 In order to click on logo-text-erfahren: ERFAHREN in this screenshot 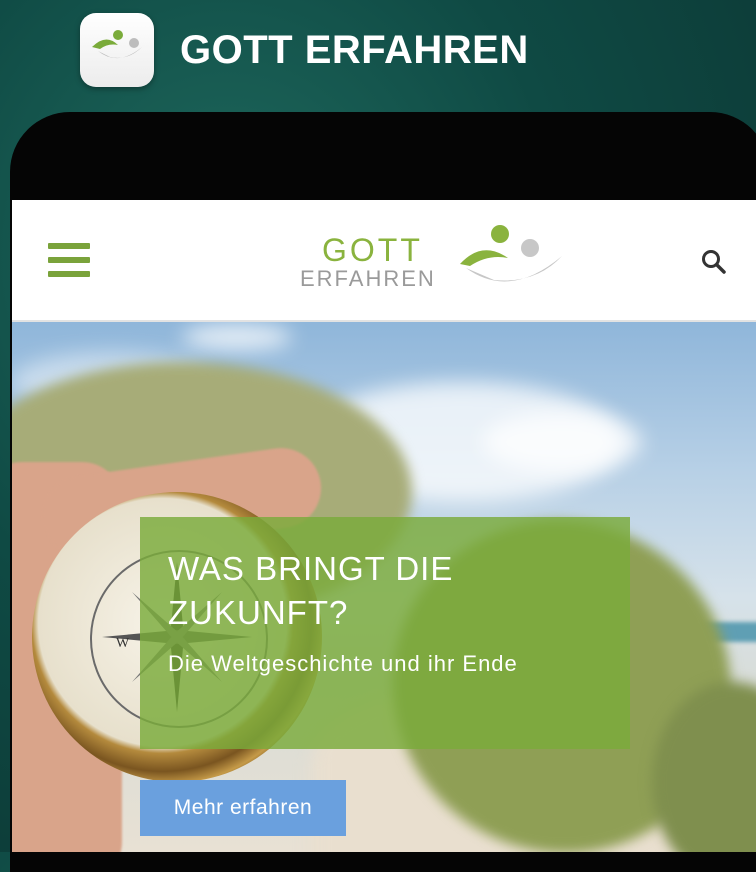, I will do `click(368, 278)`.